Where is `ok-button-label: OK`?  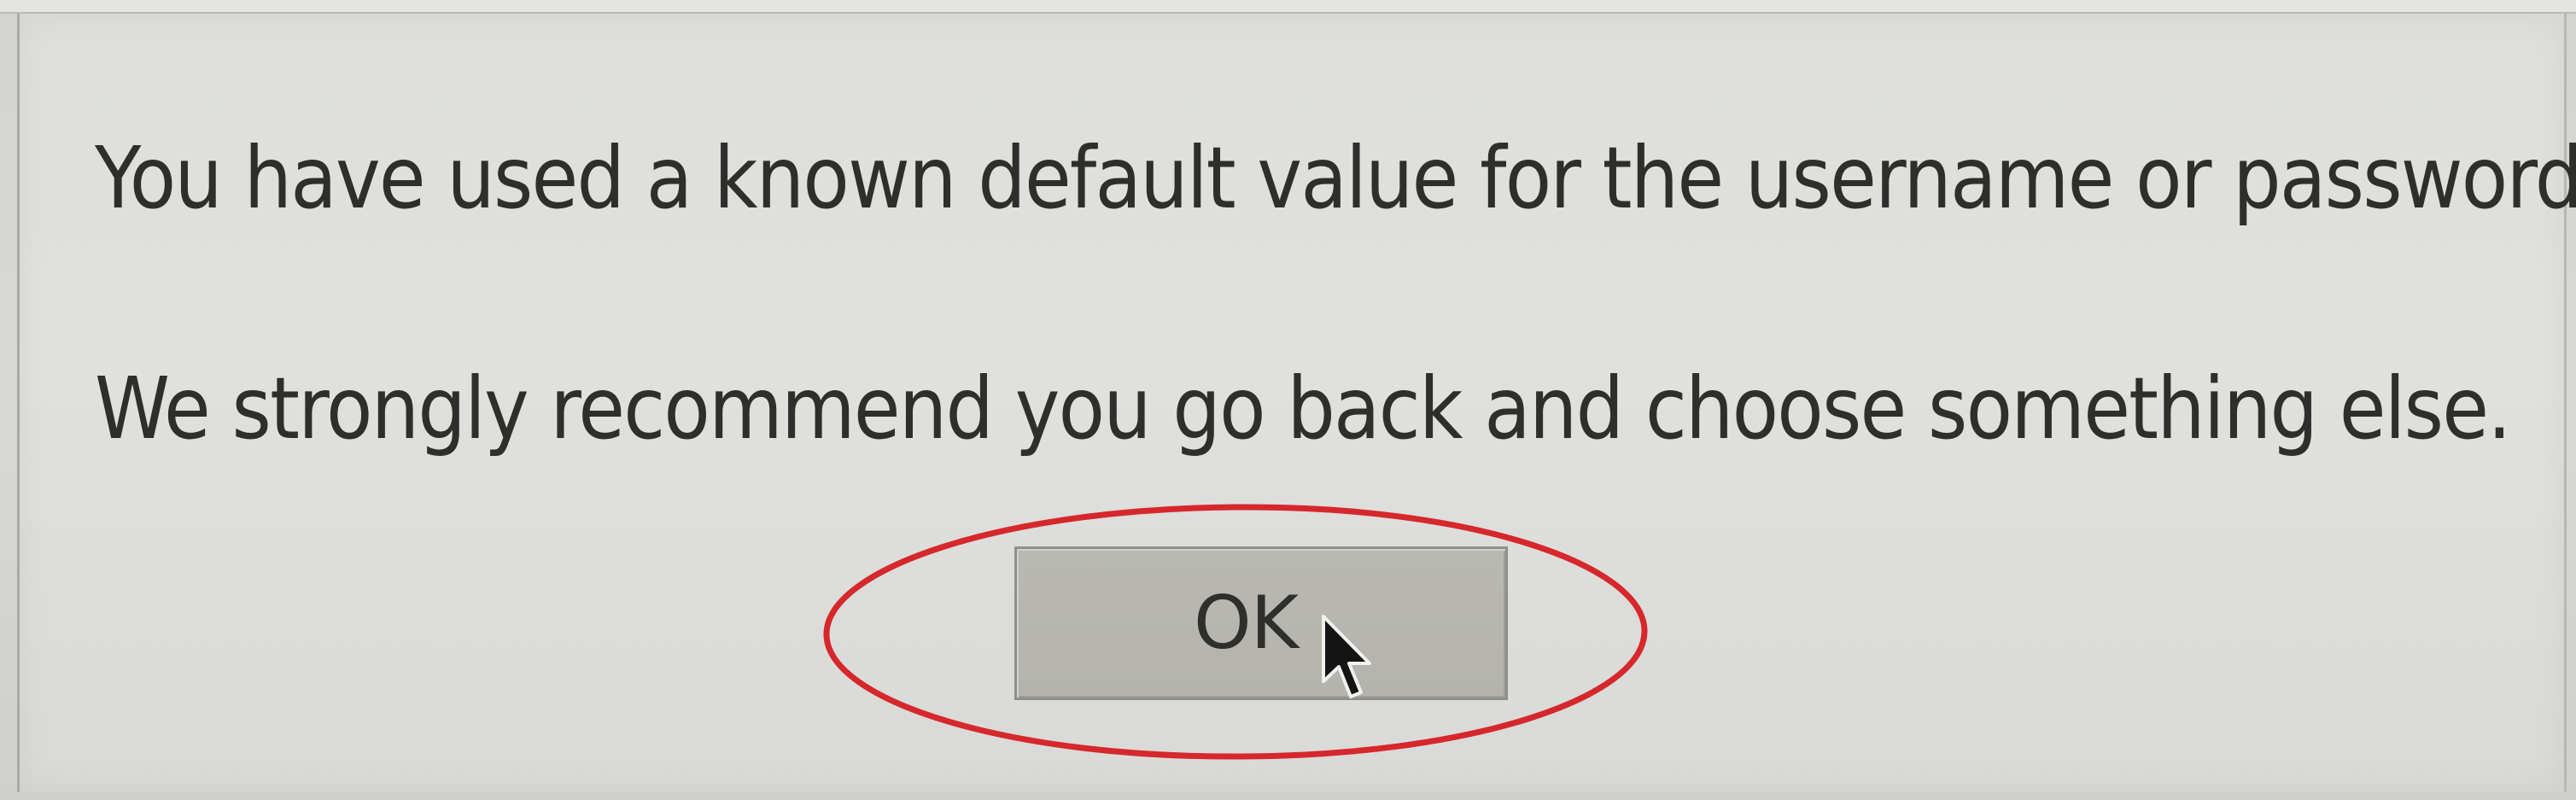
ok-button-label: OK is located at coordinates (1246, 623).